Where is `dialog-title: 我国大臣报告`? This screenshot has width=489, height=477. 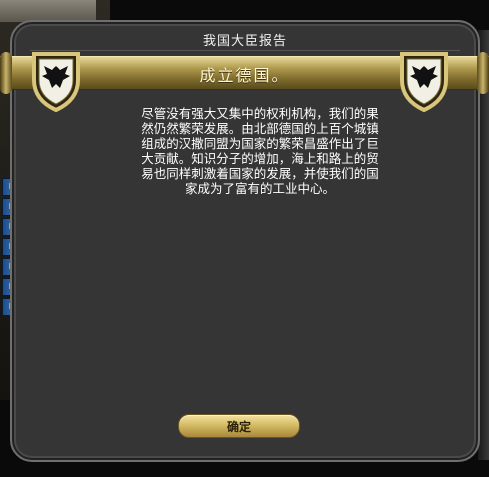 dialog-title: 我国大臣报告 is located at coordinates (244, 41).